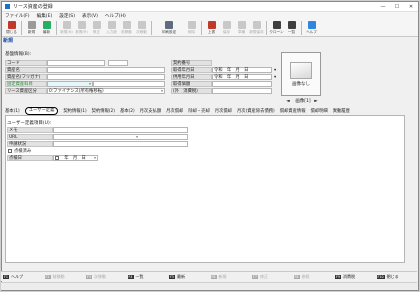 Image resolution: width=420 pixels, height=292 pixels. Describe the element at coordinates (18, 54) in the screenshot. I see `basic-section-label: 基盤情報(B):` at that location.